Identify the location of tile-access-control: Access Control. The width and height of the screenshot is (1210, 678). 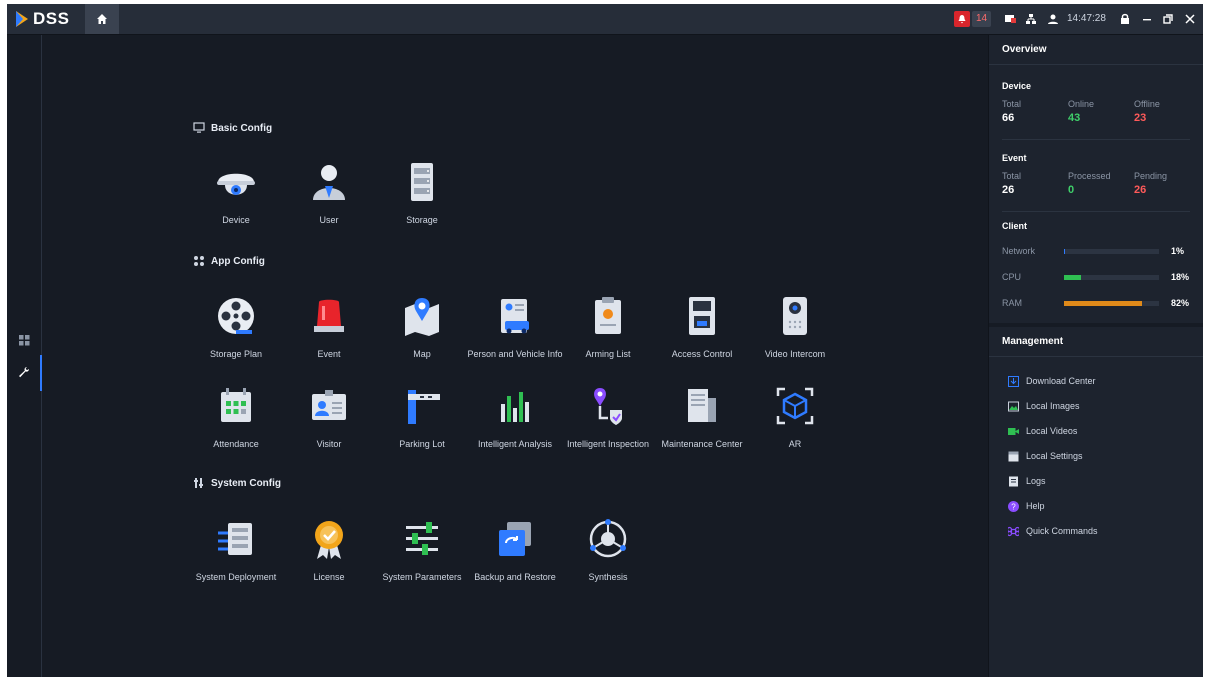
(702, 330).